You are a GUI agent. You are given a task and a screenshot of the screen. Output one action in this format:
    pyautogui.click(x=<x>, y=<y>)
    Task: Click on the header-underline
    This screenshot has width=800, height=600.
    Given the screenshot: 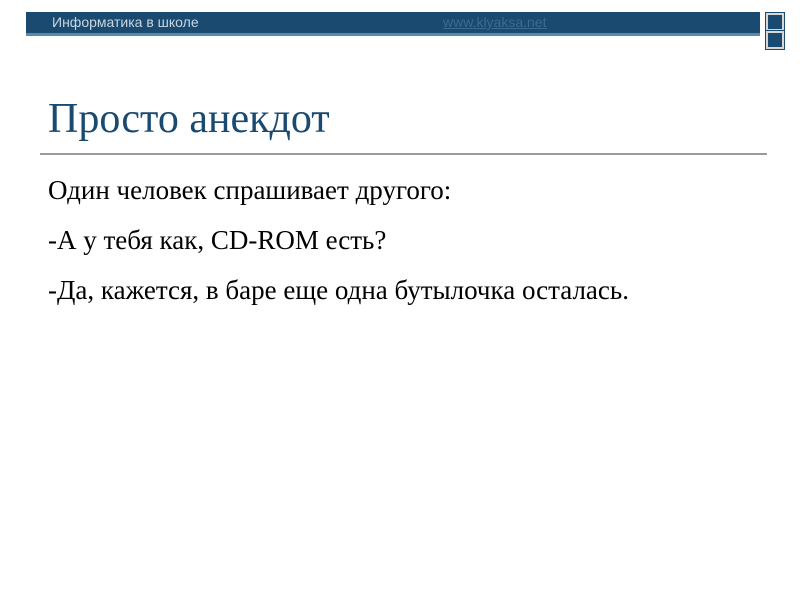 What is the action you would take?
    pyautogui.click(x=393, y=34)
    